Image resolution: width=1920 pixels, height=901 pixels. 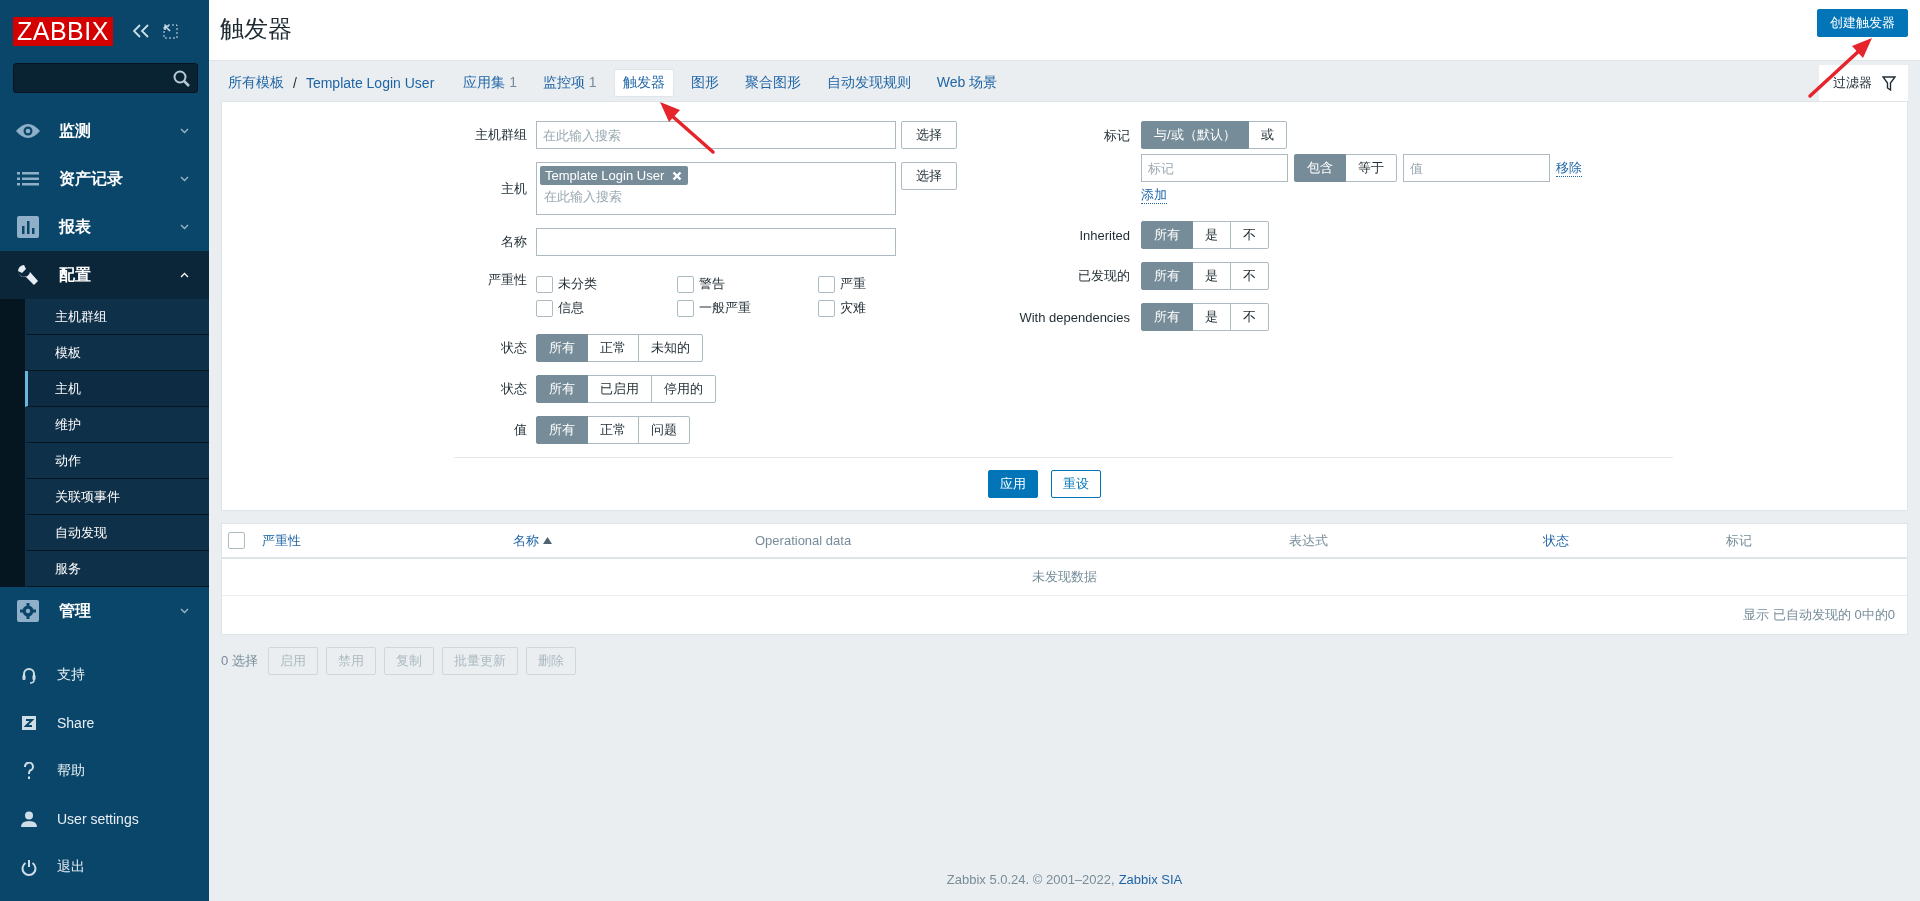 What do you see at coordinates (1863, 83) in the screenshot?
I see `filter-tab: 过滤器` at bounding box center [1863, 83].